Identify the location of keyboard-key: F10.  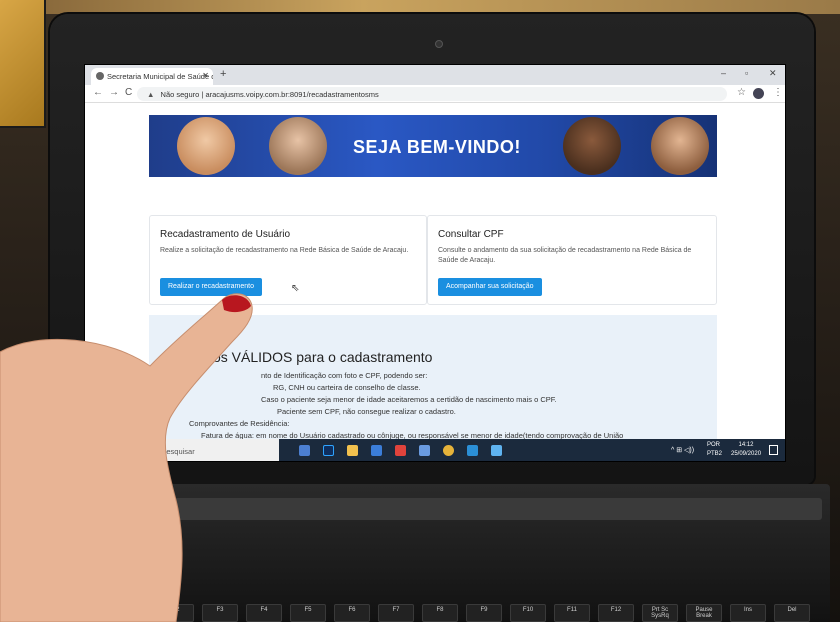
(528, 613).